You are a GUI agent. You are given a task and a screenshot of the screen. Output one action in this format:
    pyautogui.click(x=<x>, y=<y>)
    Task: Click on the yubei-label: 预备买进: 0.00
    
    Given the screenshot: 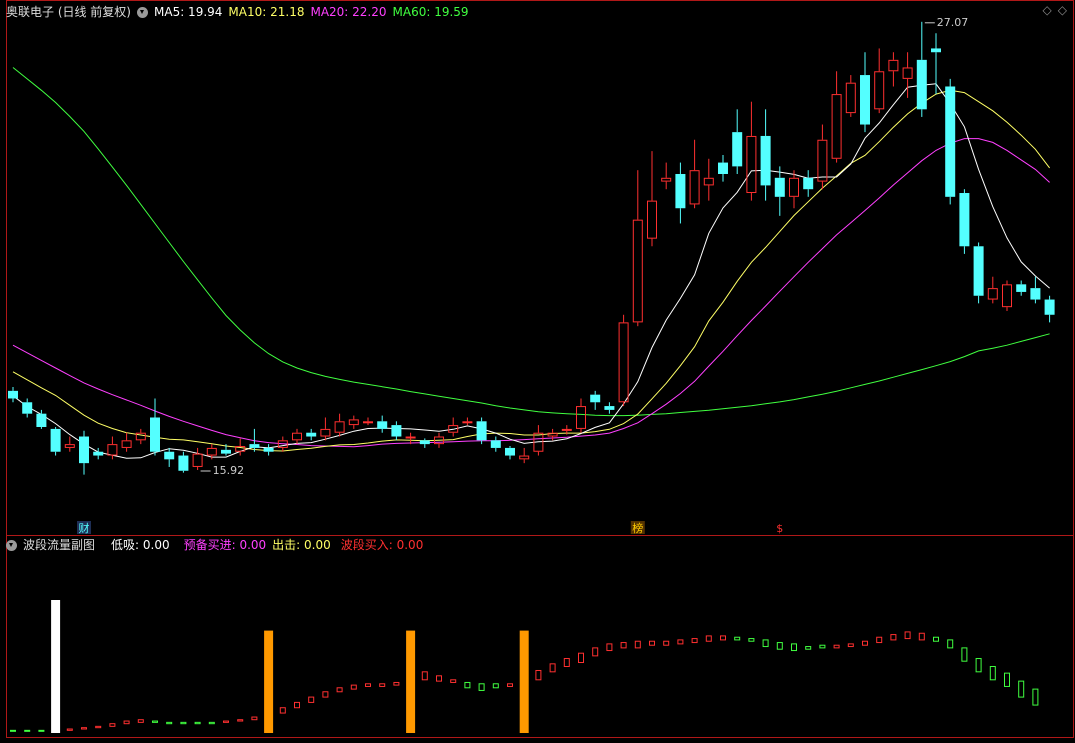 What is the action you would take?
    pyautogui.click(x=225, y=545)
    